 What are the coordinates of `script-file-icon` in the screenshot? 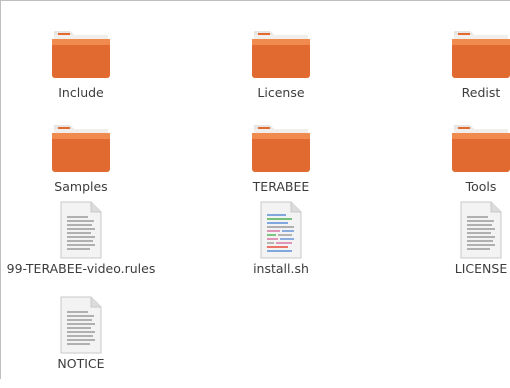 It's located at (281, 230).